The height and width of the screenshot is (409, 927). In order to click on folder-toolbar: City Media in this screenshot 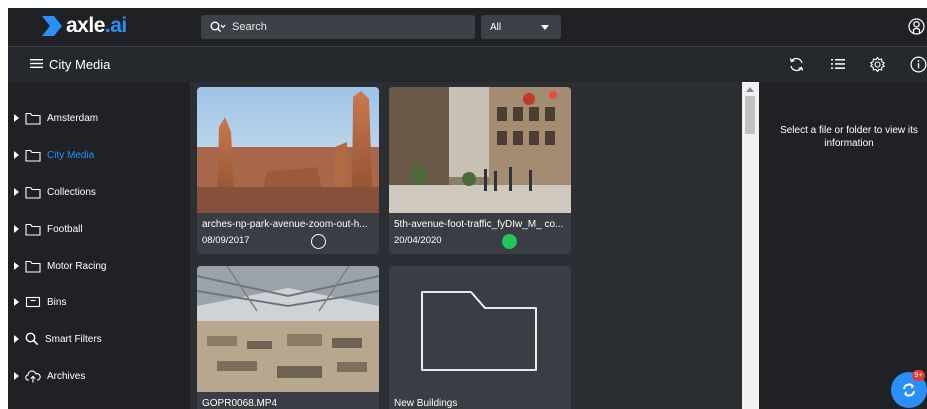, I will do `click(467, 64)`.